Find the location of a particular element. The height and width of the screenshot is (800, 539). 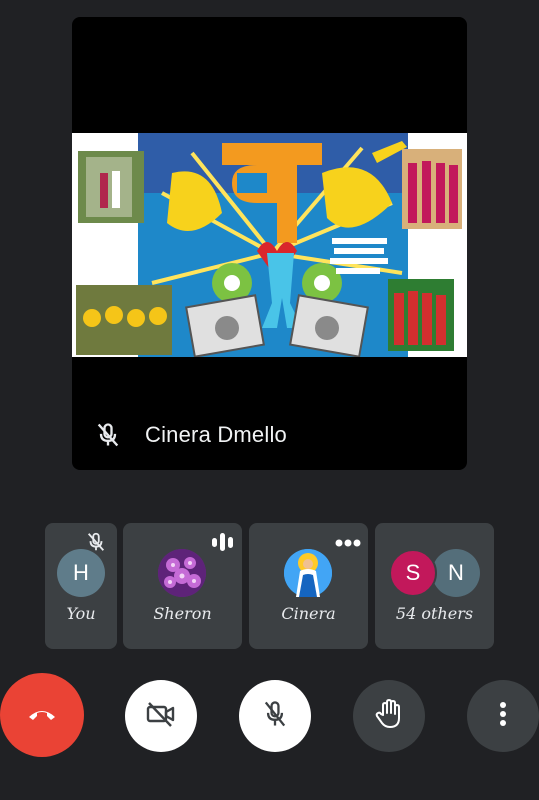

camera-off-icon is located at coordinates (161, 716).